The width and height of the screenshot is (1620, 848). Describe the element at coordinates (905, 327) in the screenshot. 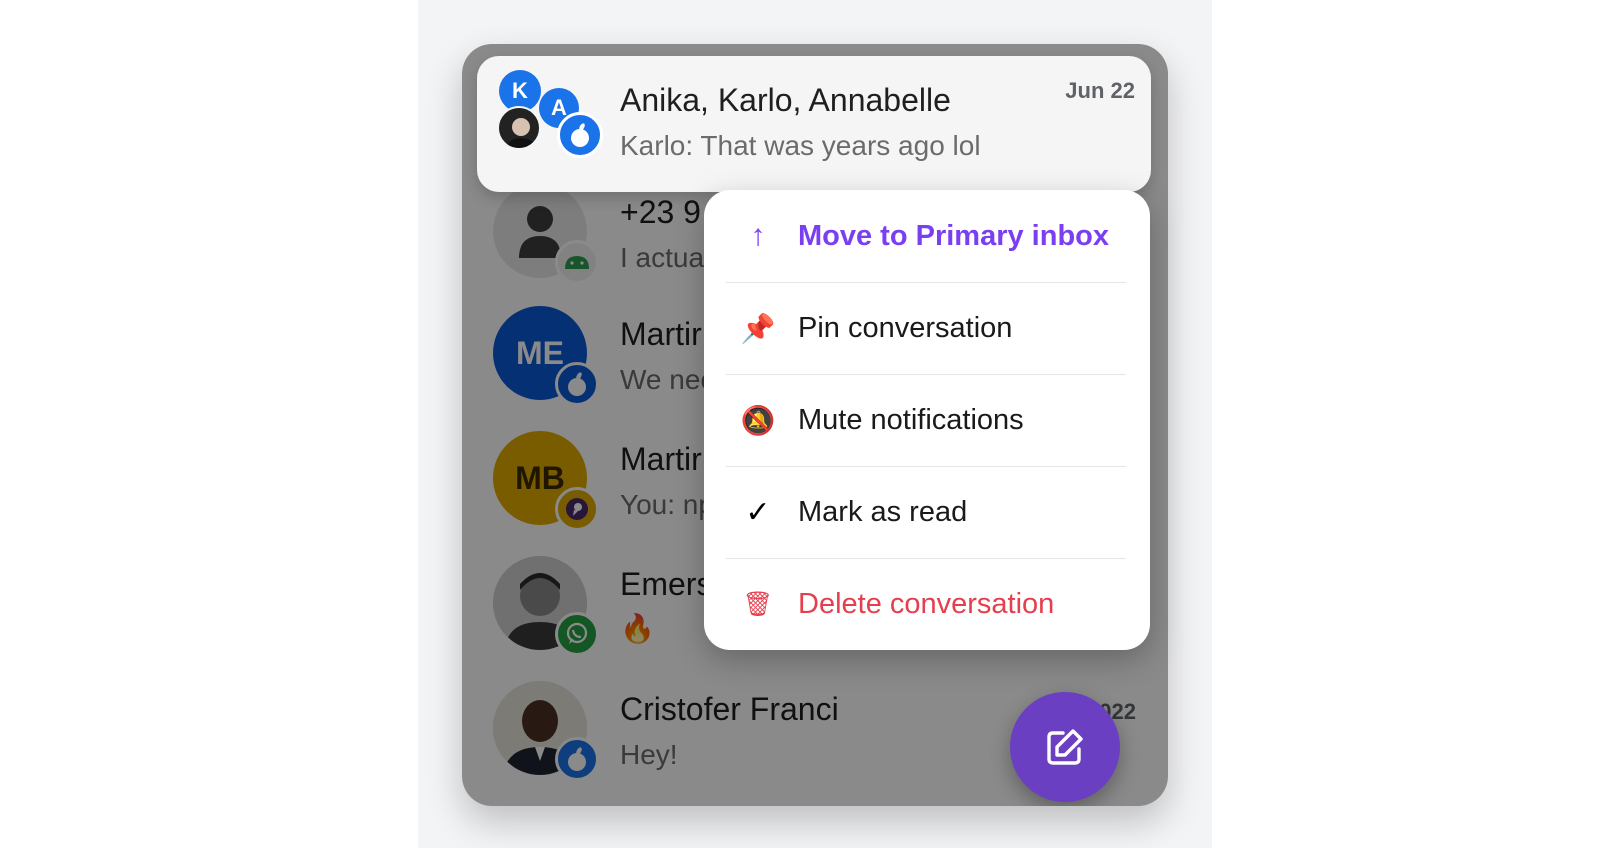

I see `menu-item-label: Pin conversation` at that location.